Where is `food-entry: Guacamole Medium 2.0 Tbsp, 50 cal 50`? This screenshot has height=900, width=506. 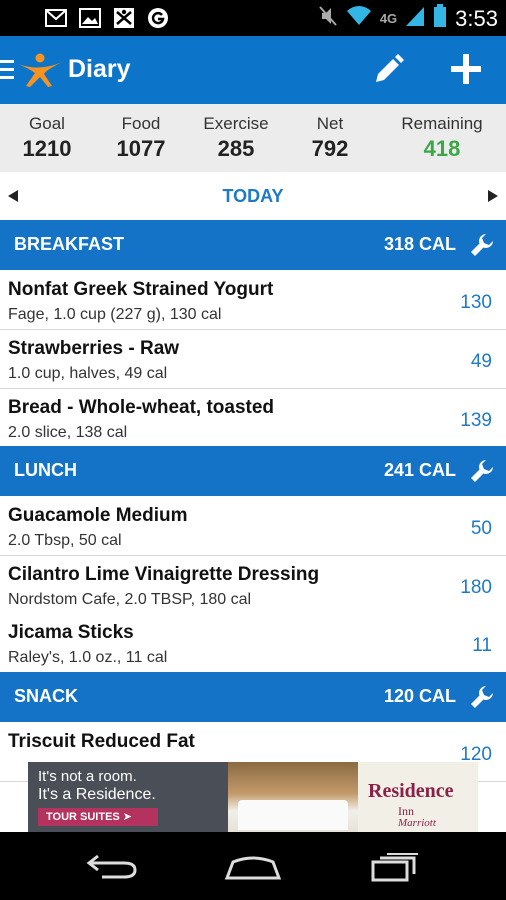
food-entry: Guacamole Medium 2.0 Tbsp, 50 cal 50 is located at coordinates (253, 526).